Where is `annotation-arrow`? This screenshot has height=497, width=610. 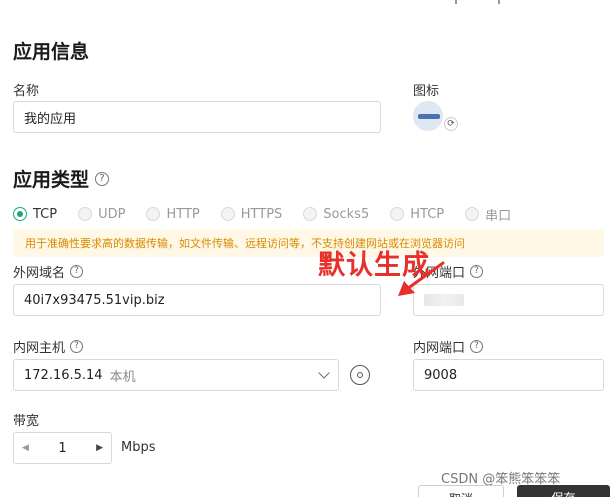 annotation-arrow is located at coordinates (421, 278).